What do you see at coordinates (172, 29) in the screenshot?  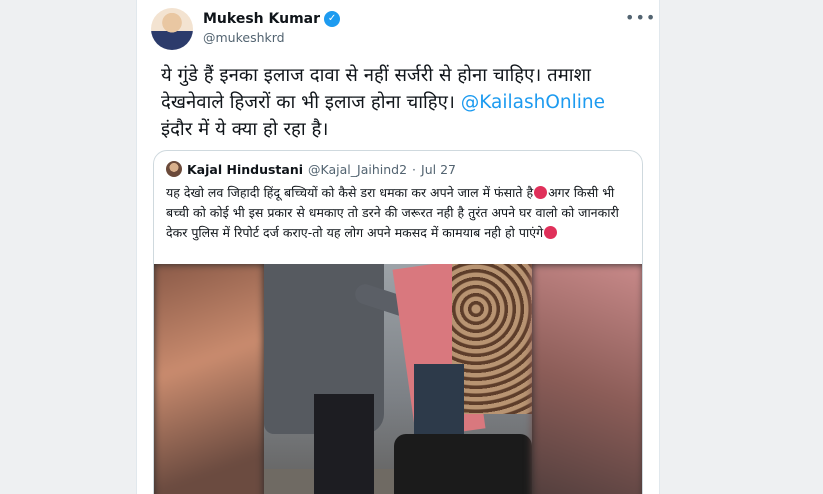 I see `author-avatar` at bounding box center [172, 29].